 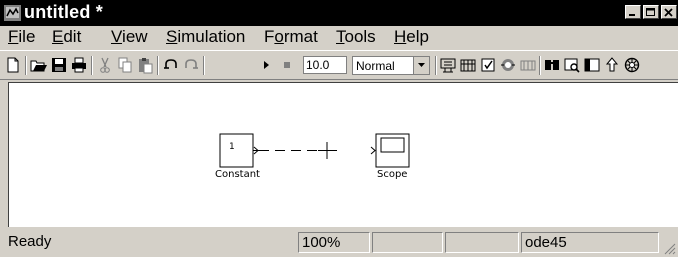 I want to click on close-icon, so click(x=668, y=12).